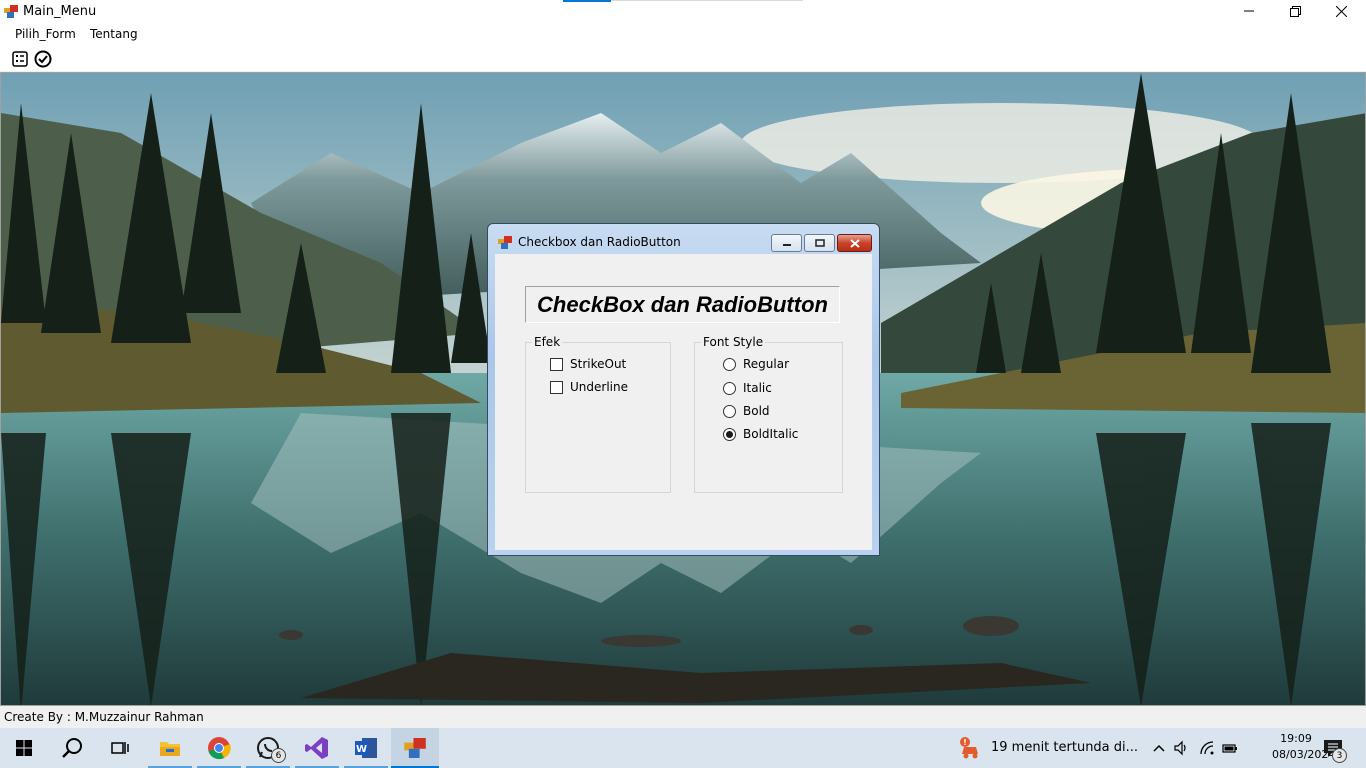  I want to click on menu-pilih-form: Pilih_Form, so click(45, 34).